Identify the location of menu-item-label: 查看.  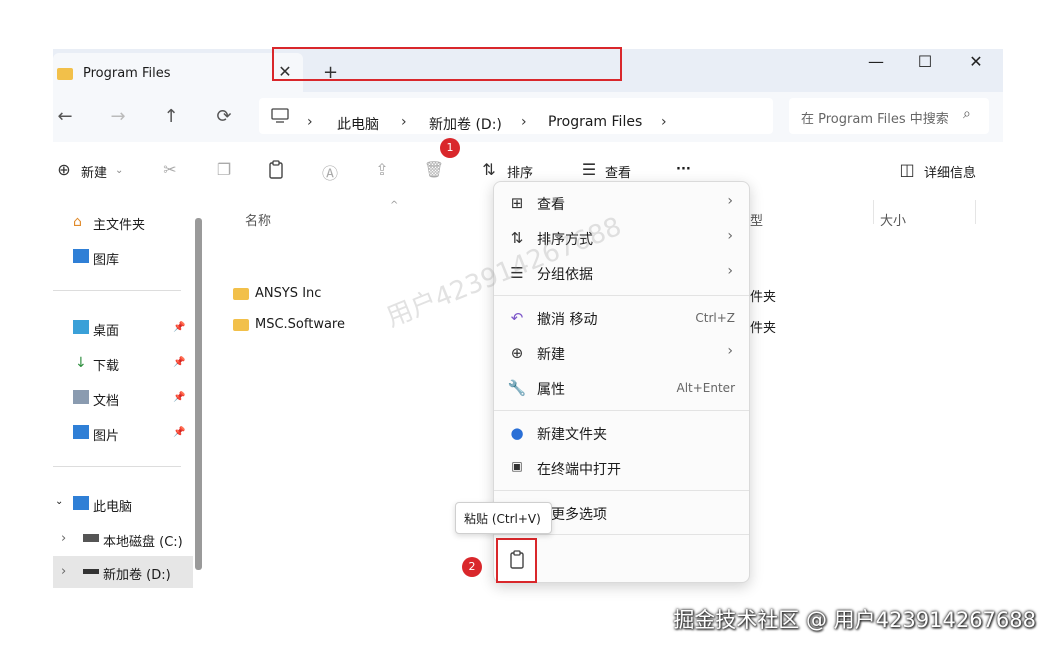
(551, 205).